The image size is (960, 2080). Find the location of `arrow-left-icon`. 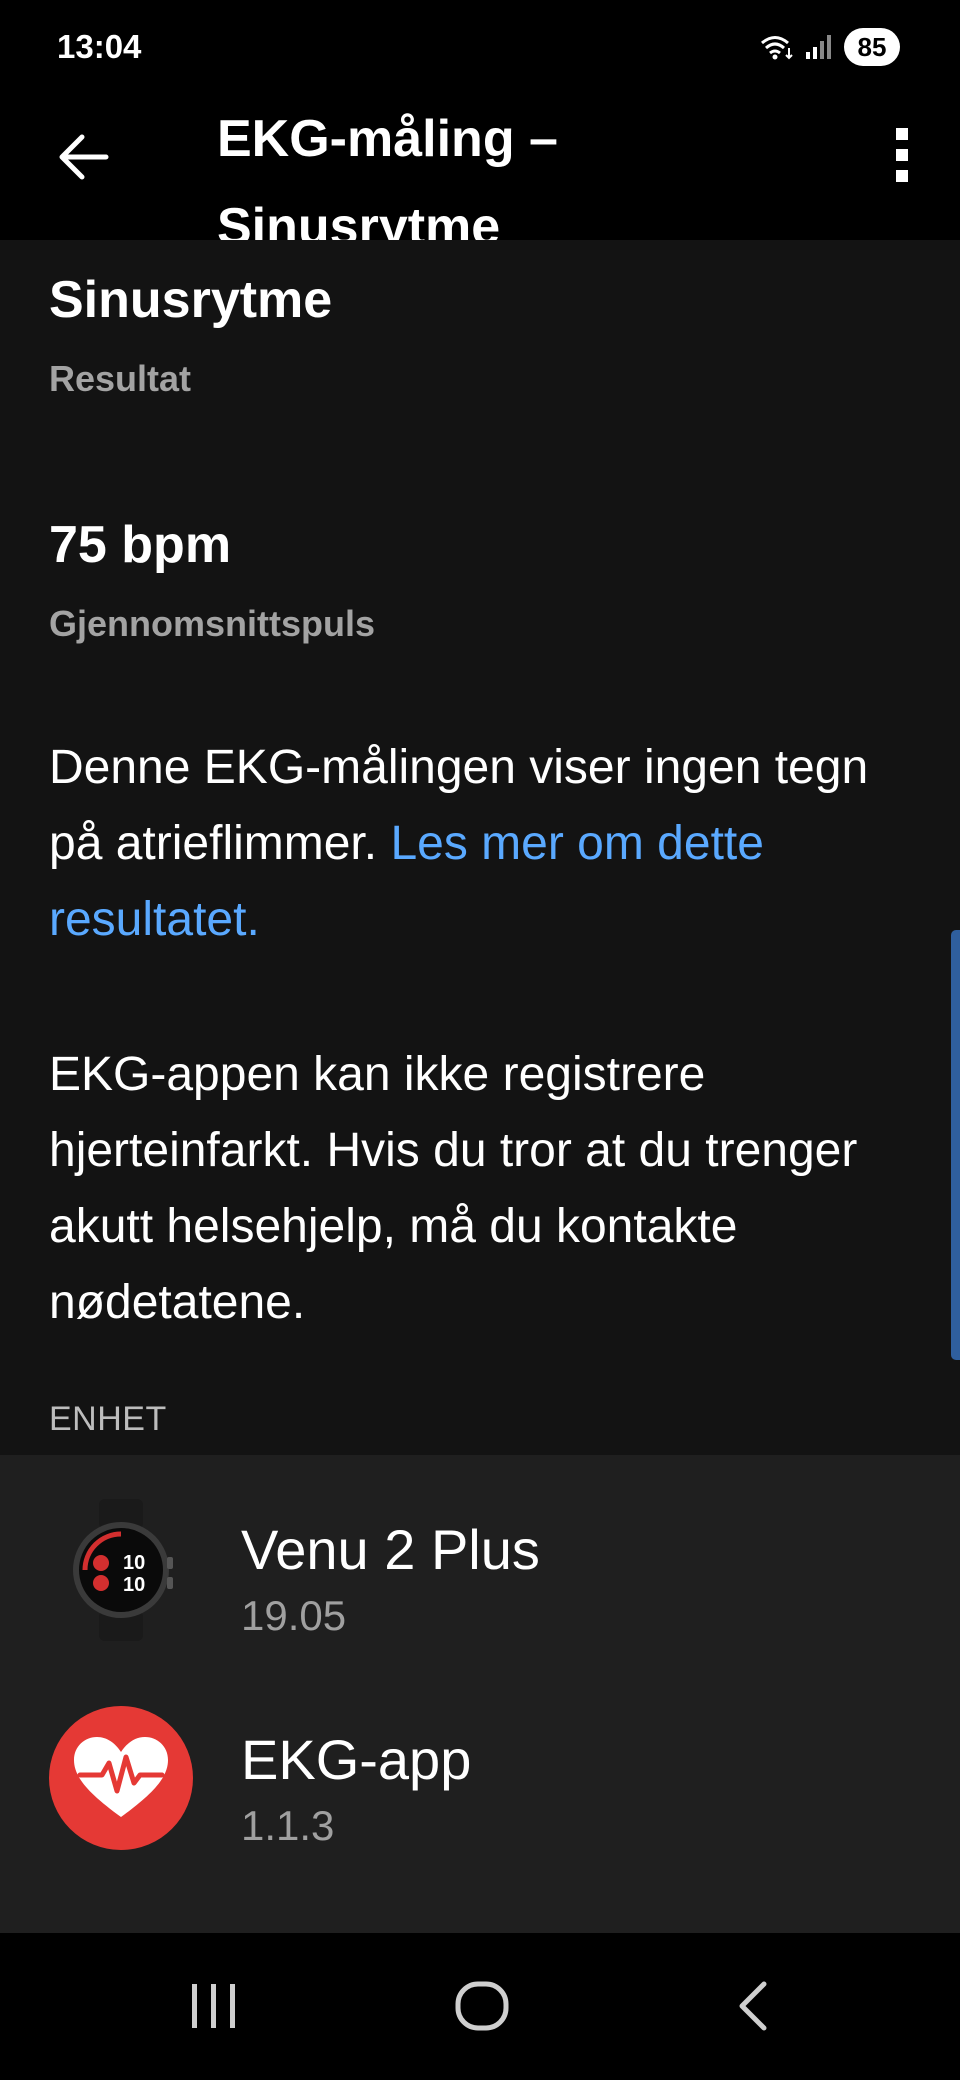

arrow-left-icon is located at coordinates (84, 159).